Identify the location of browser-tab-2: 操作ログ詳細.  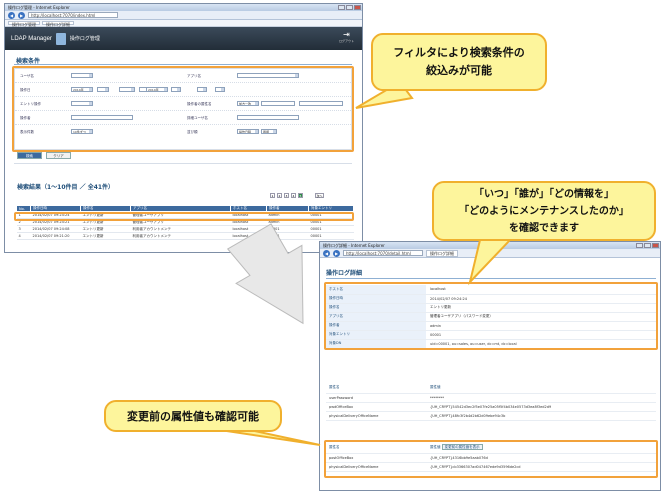
(58, 24).